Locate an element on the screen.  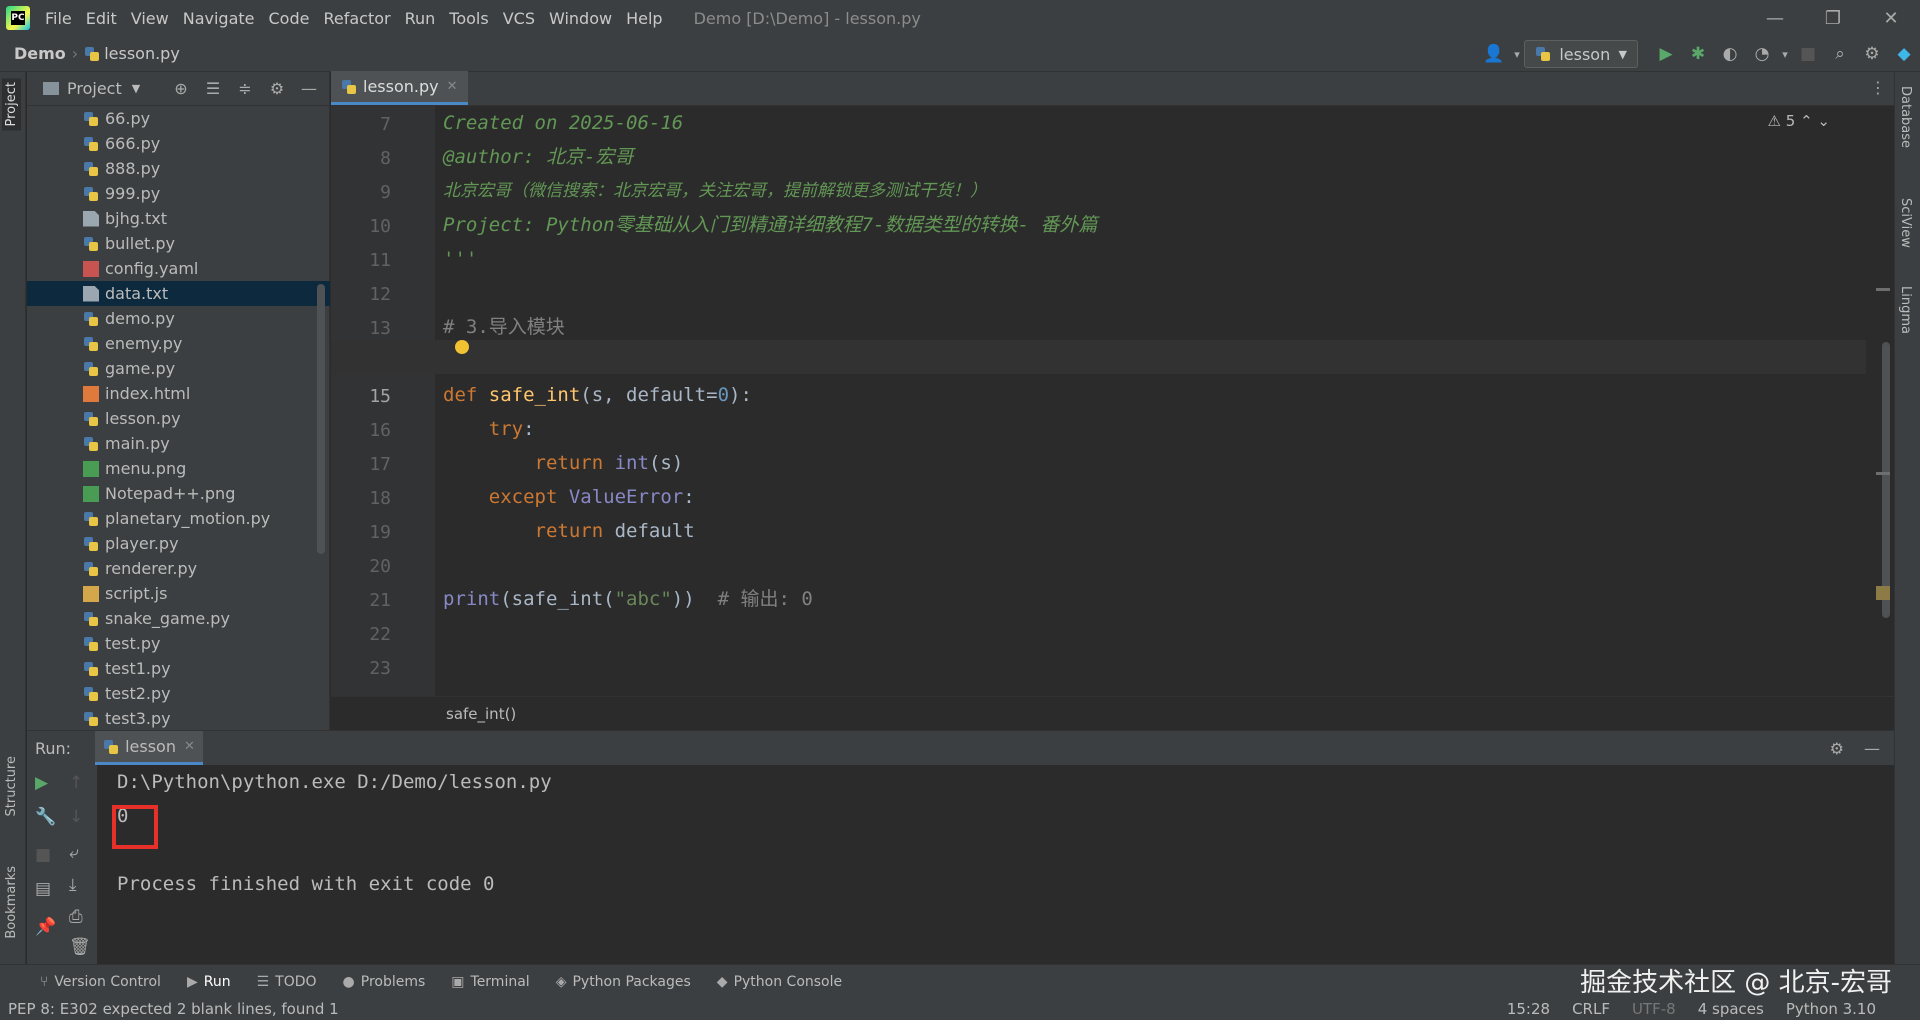
editor-tab-lesson: lesson.py ✕ is located at coordinates (399, 88).